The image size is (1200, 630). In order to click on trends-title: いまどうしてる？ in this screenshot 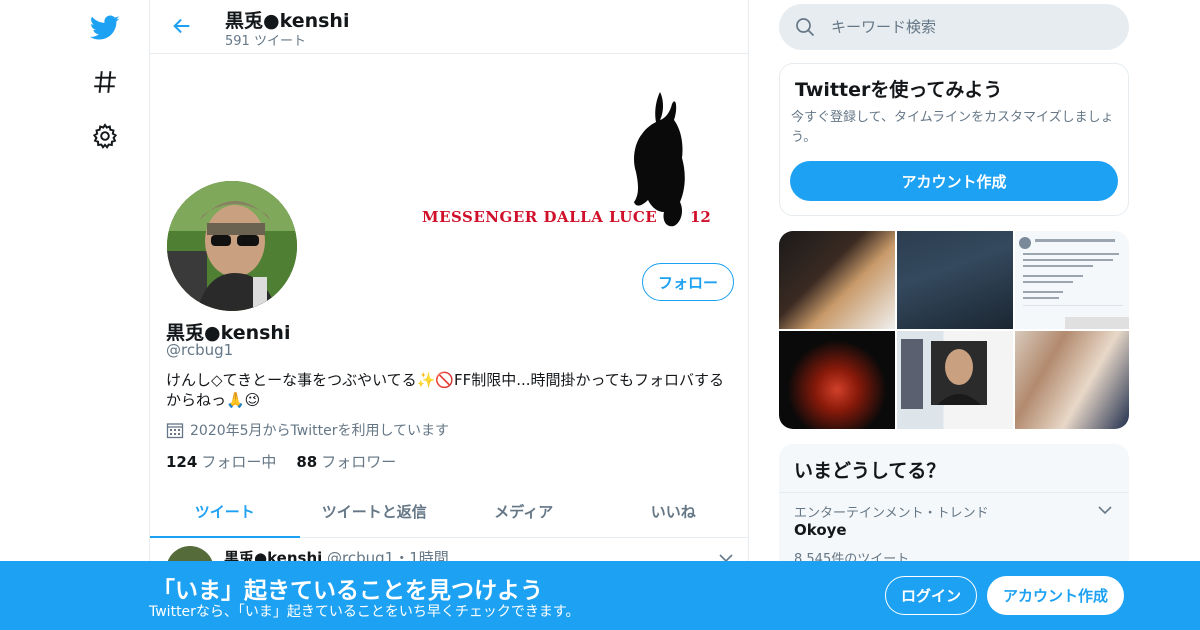, I will do `click(870, 471)`.